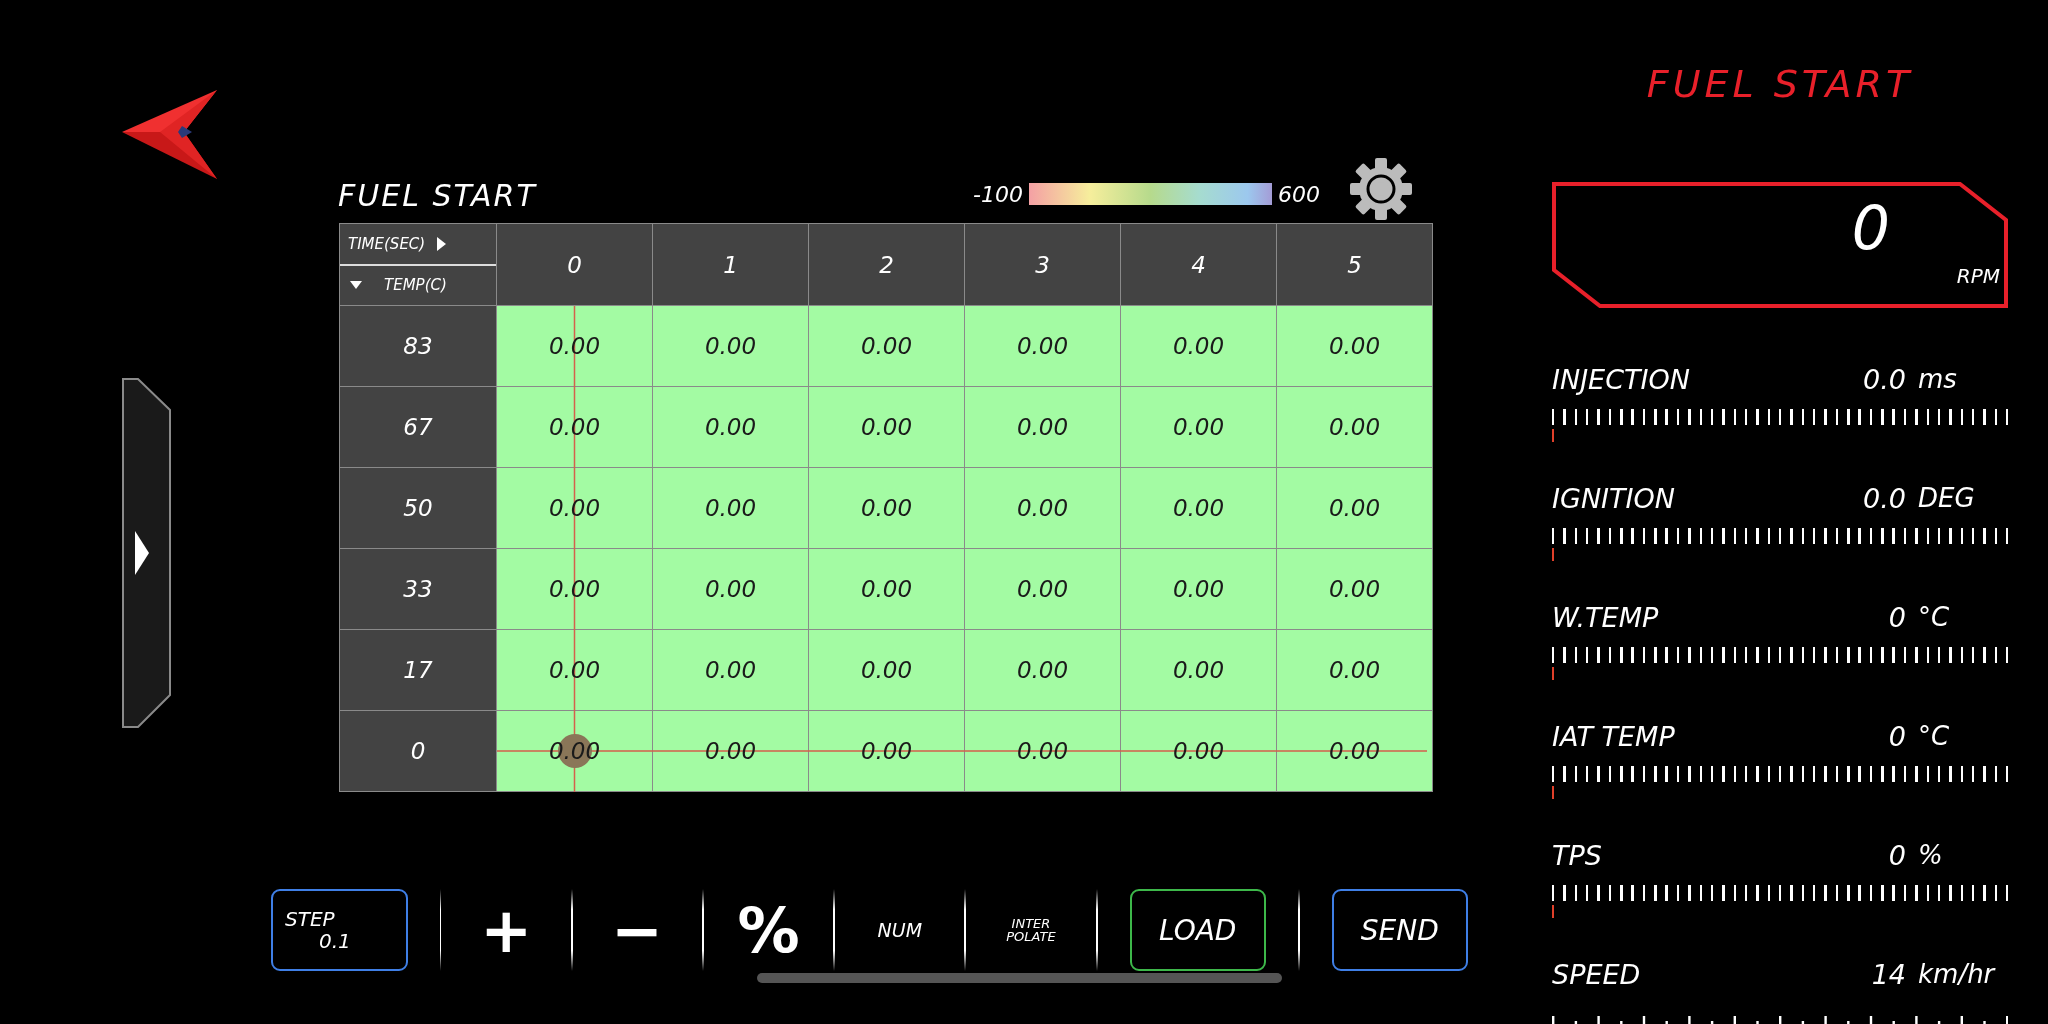  I want to click on column-header: 2, so click(886, 264).